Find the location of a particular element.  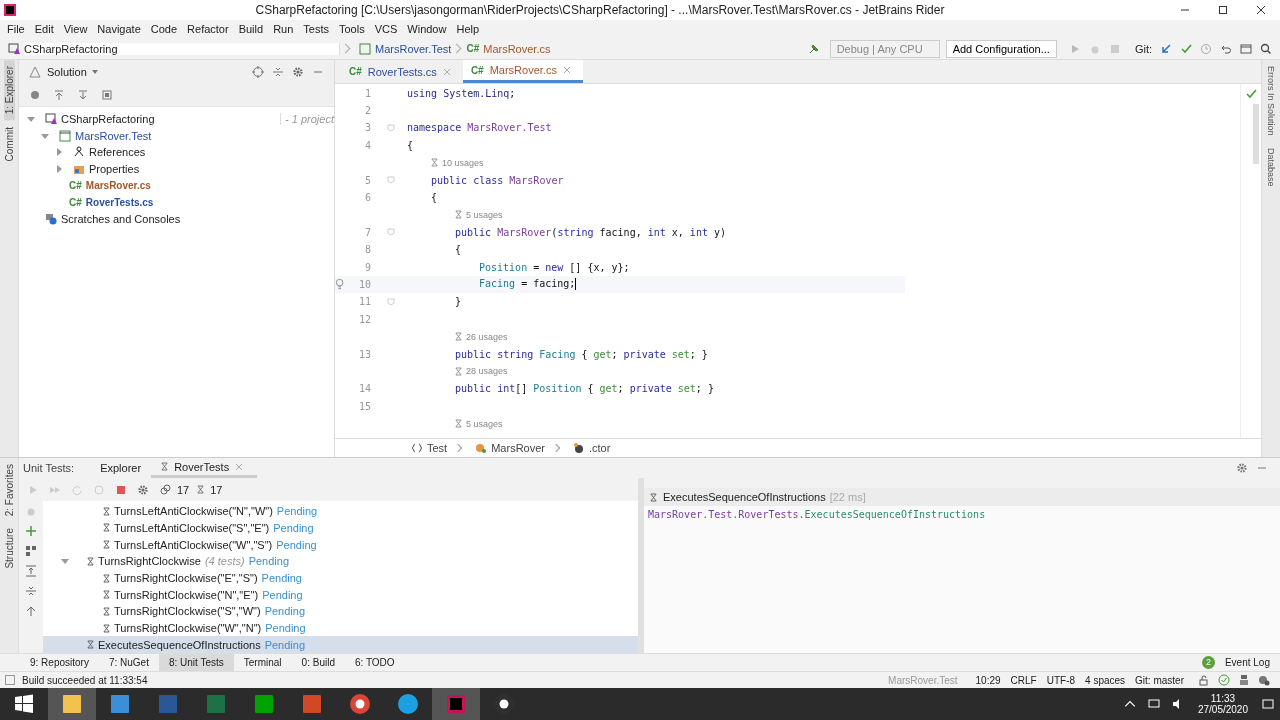

test-row: TurnsLeftAntiClockwise("N","W") Pending is located at coordinates (340, 511).